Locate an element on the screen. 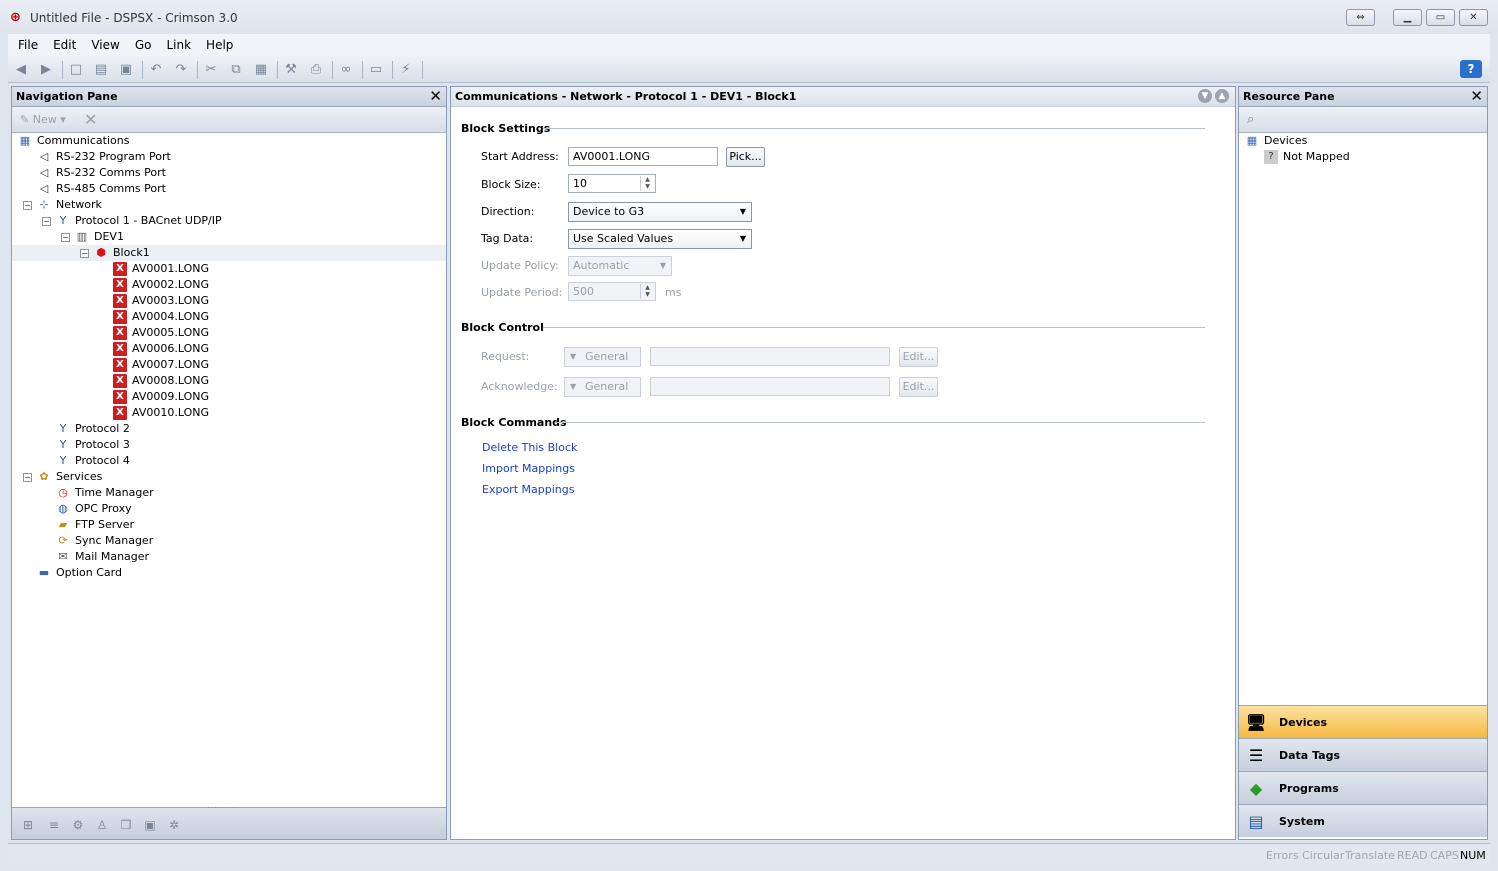 This screenshot has width=1498, height=871. cut-icon: ✂ is located at coordinates (211, 70).